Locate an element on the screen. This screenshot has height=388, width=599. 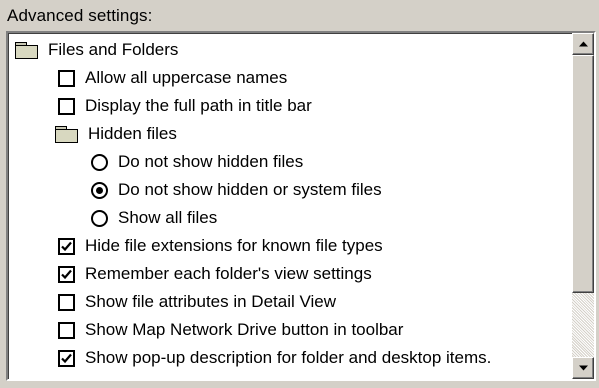
setting-remember-folder-view: Remember each folder's view settings is located at coordinates (215, 274).